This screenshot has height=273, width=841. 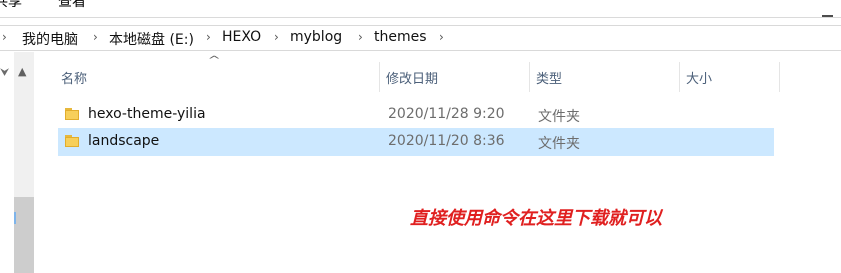 What do you see at coordinates (22, 71) in the screenshot?
I see `scroll-up-icon: ▲` at bounding box center [22, 71].